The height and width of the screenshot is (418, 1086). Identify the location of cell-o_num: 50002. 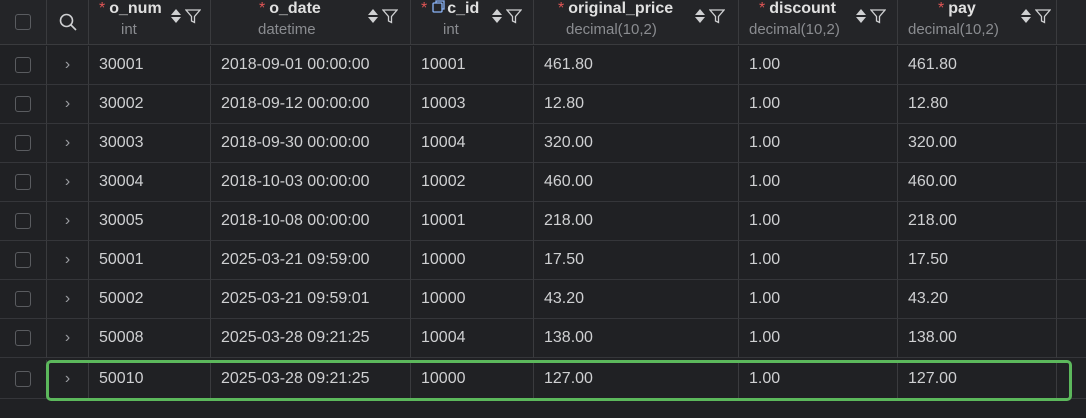
(150, 299).